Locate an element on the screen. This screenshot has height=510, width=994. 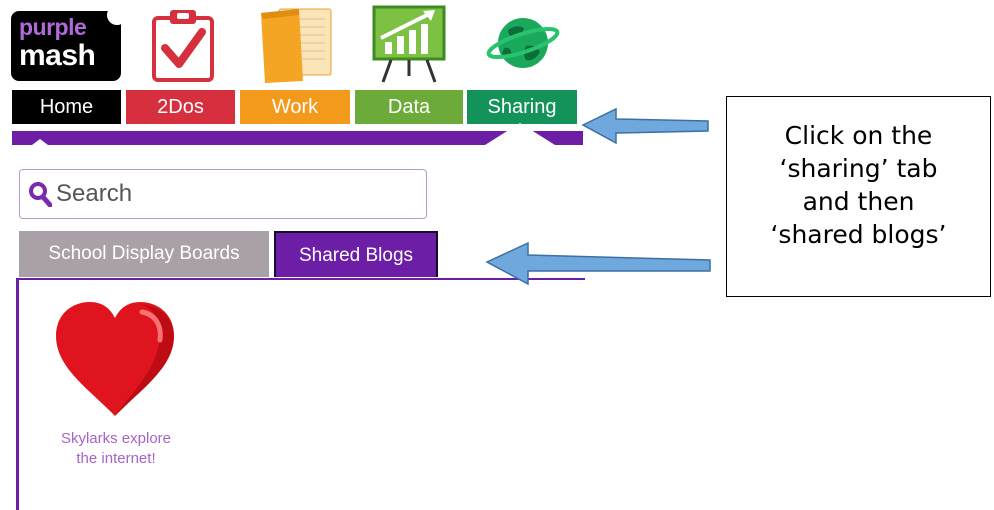
folder-icon is located at coordinates (298, 45).